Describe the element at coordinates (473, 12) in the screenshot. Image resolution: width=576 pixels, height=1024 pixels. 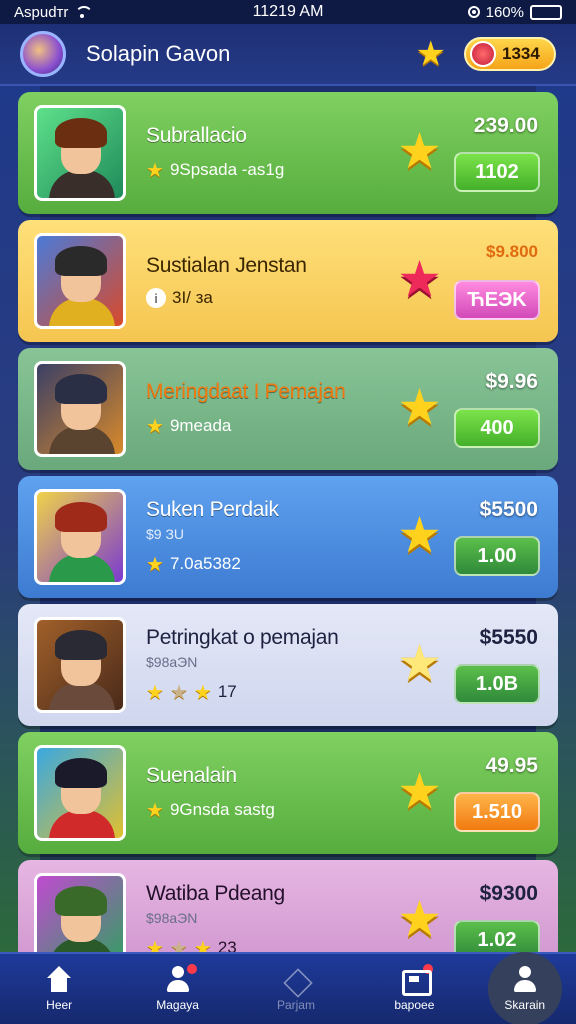
I see `location-icon` at that location.